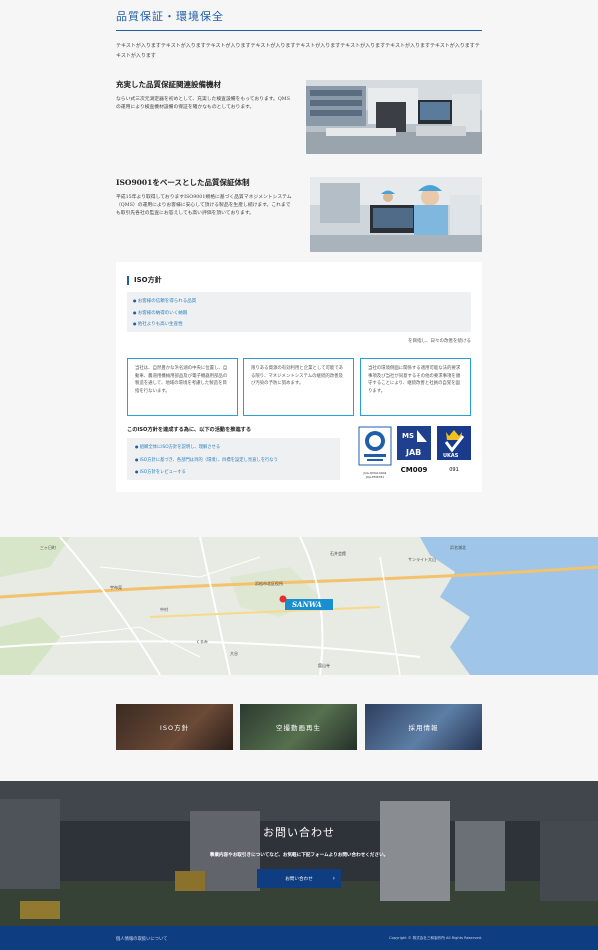 Image resolution: width=598 pixels, height=950 pixels. What do you see at coordinates (141, 939) in the screenshot?
I see `privacy-link: 個人情報の取扱いについて` at bounding box center [141, 939].